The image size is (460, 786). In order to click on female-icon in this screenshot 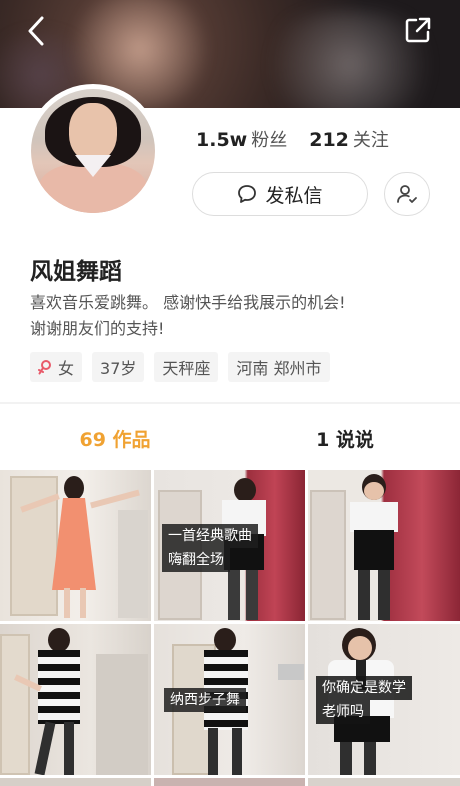, I will do `click(44, 367)`.